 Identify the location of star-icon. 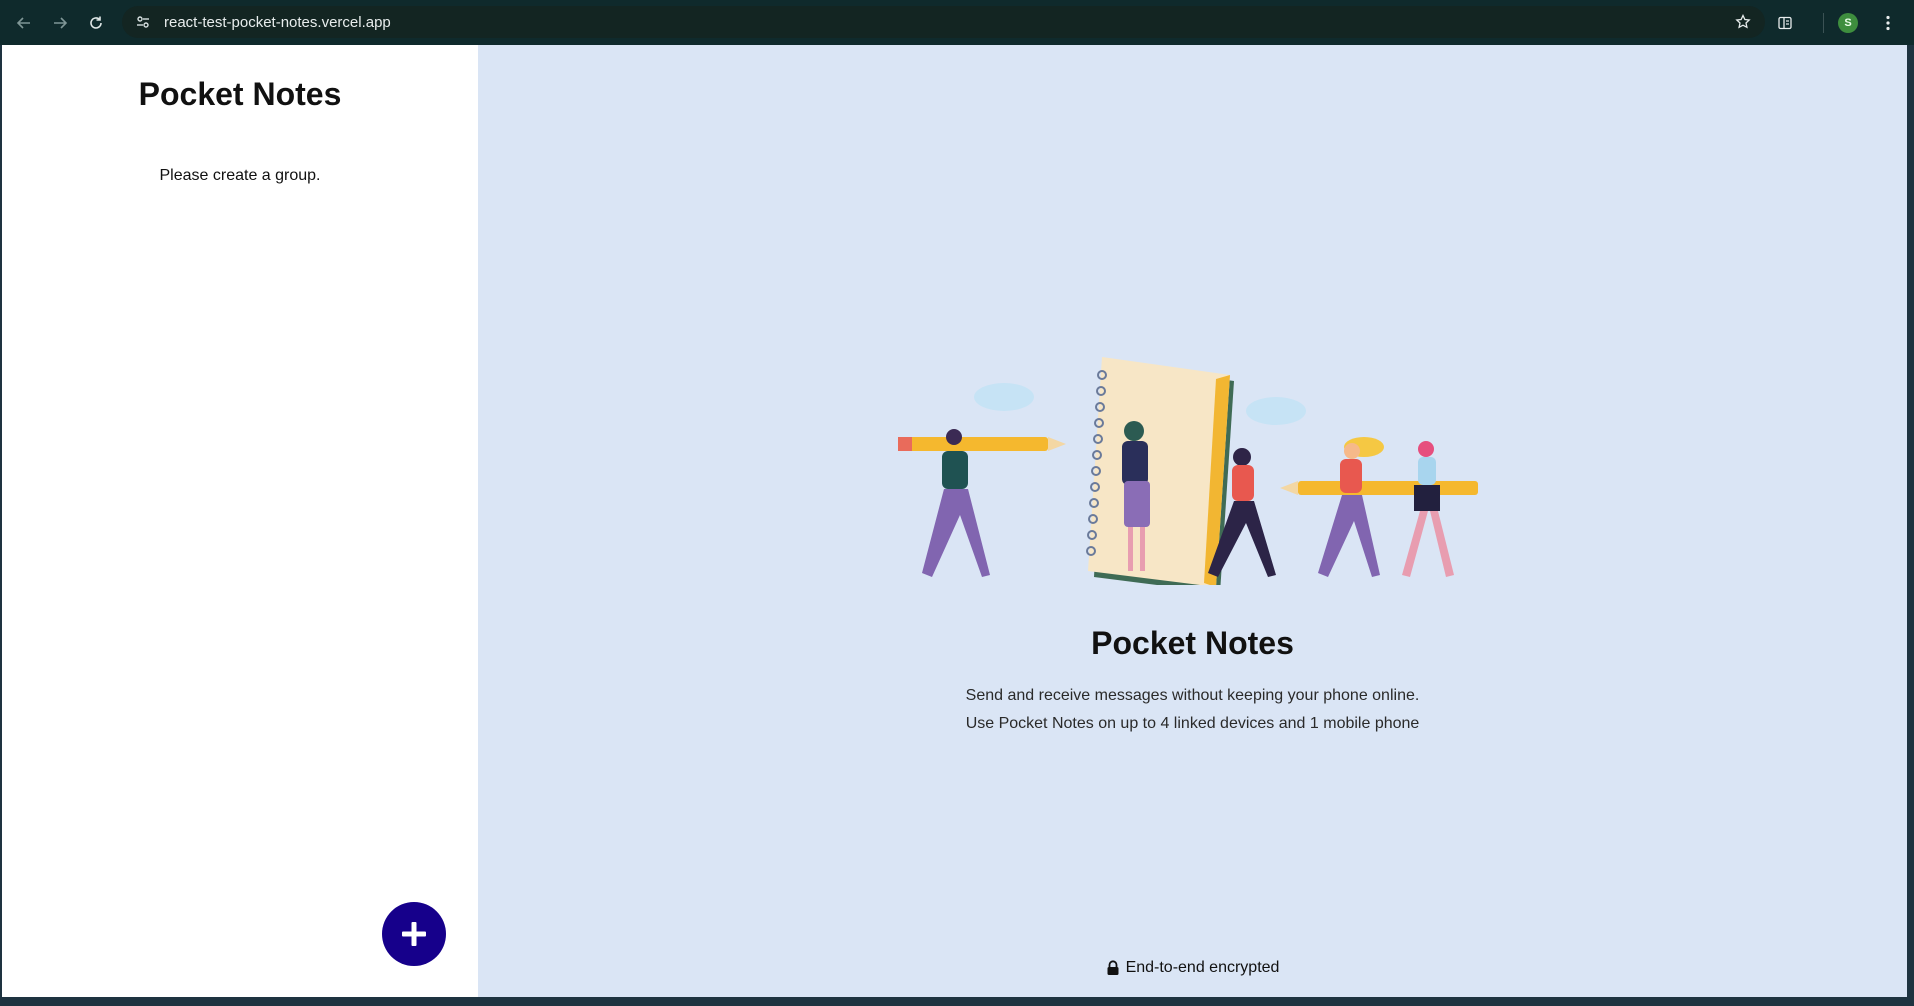
(1743, 21).